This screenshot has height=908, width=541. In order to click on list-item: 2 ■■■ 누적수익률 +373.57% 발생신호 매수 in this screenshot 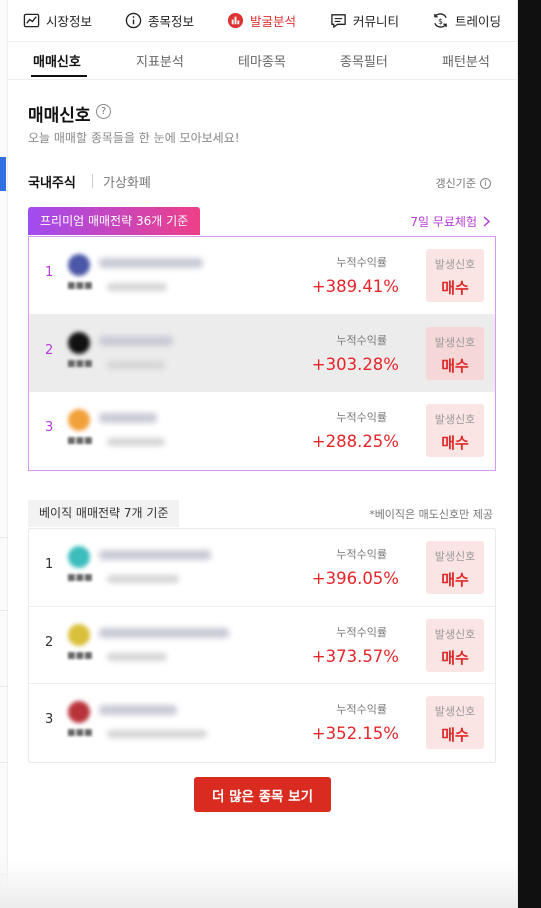, I will do `click(262, 645)`.